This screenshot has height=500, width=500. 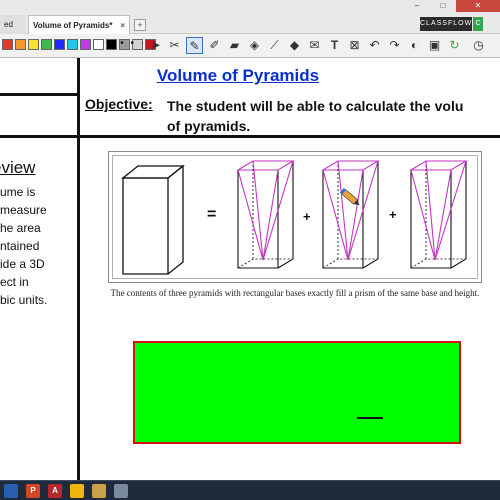 What do you see at coordinates (18, 167) in the screenshot?
I see `review-heading: eview` at bounding box center [18, 167].